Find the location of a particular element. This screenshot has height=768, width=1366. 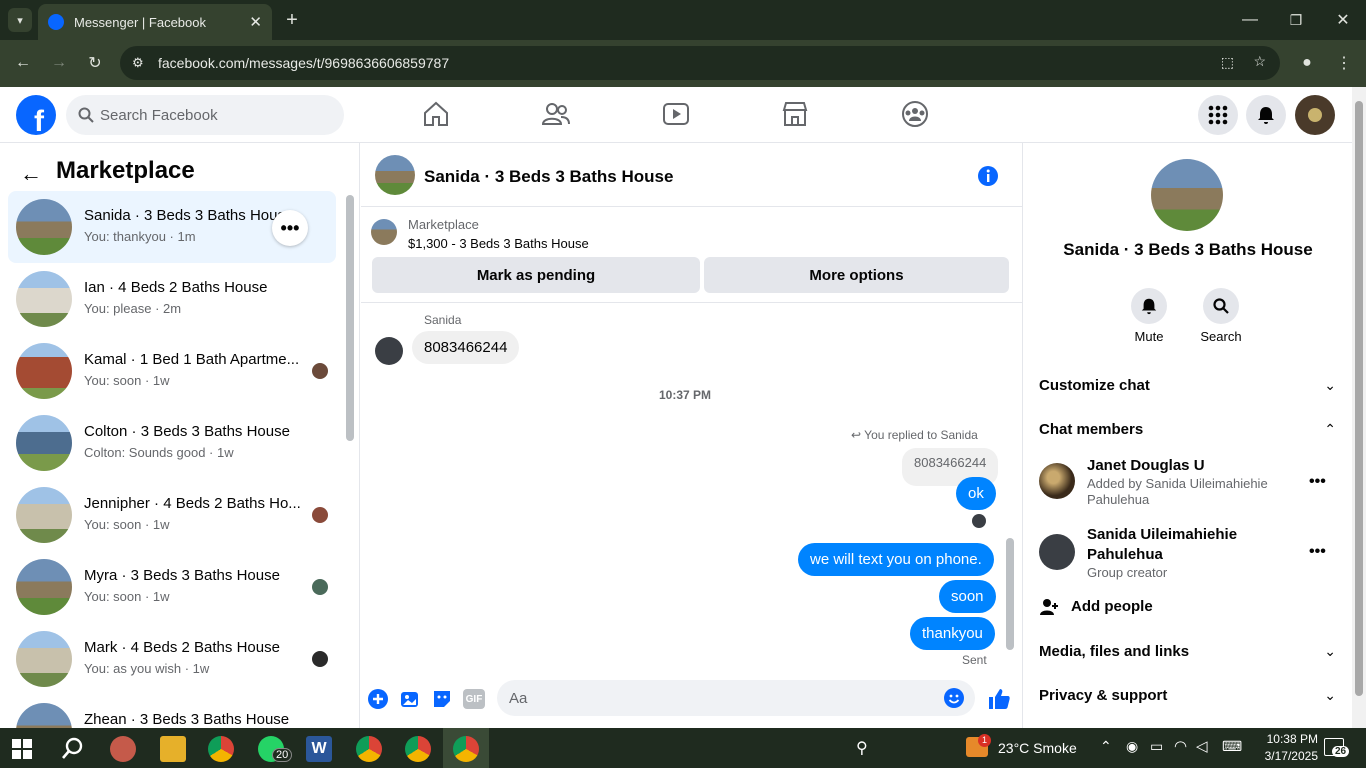

battery-icon: ▭ is located at coordinates (1156, 746).